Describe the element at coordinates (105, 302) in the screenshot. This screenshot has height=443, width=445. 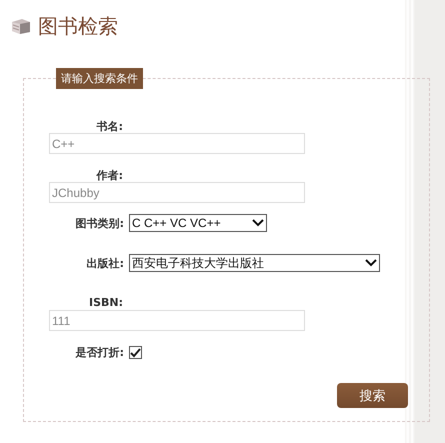
I see `field-label: ISBN:` at that location.